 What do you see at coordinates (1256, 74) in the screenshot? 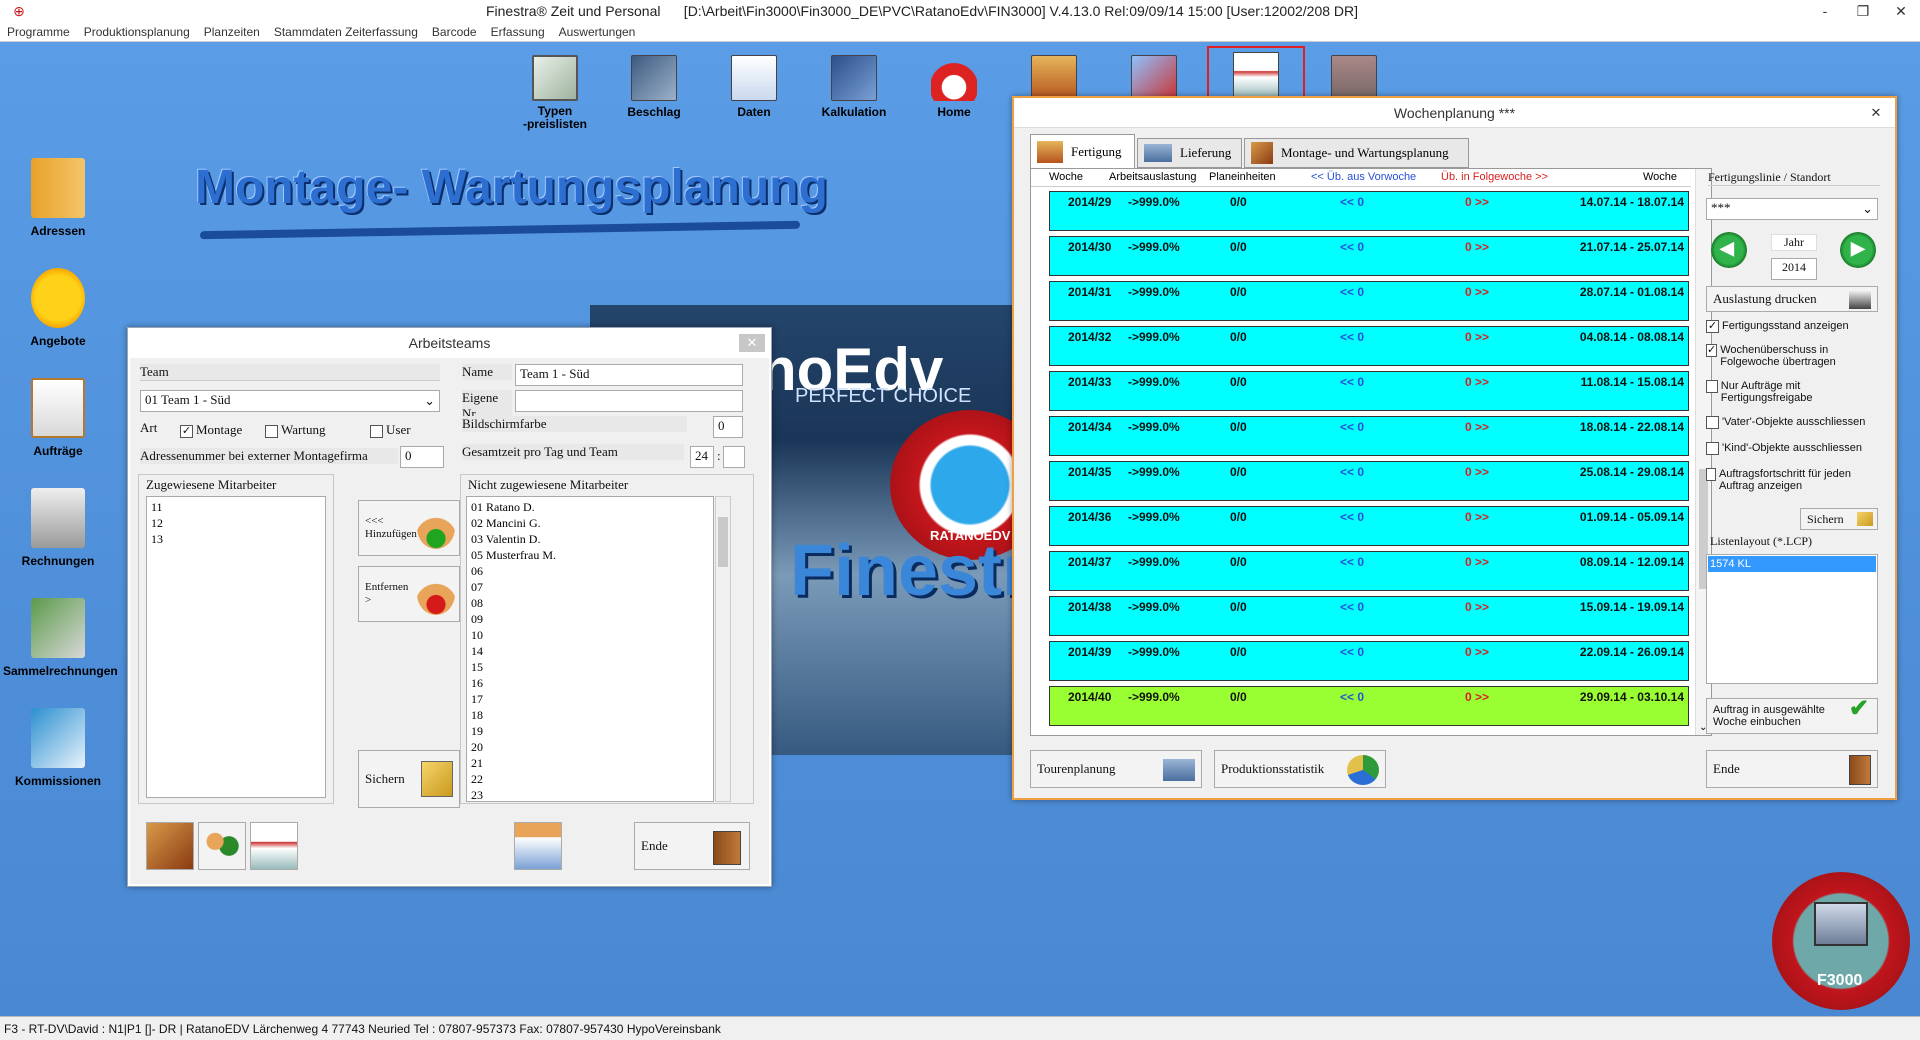
I see `toolbar-planning-selected` at bounding box center [1256, 74].